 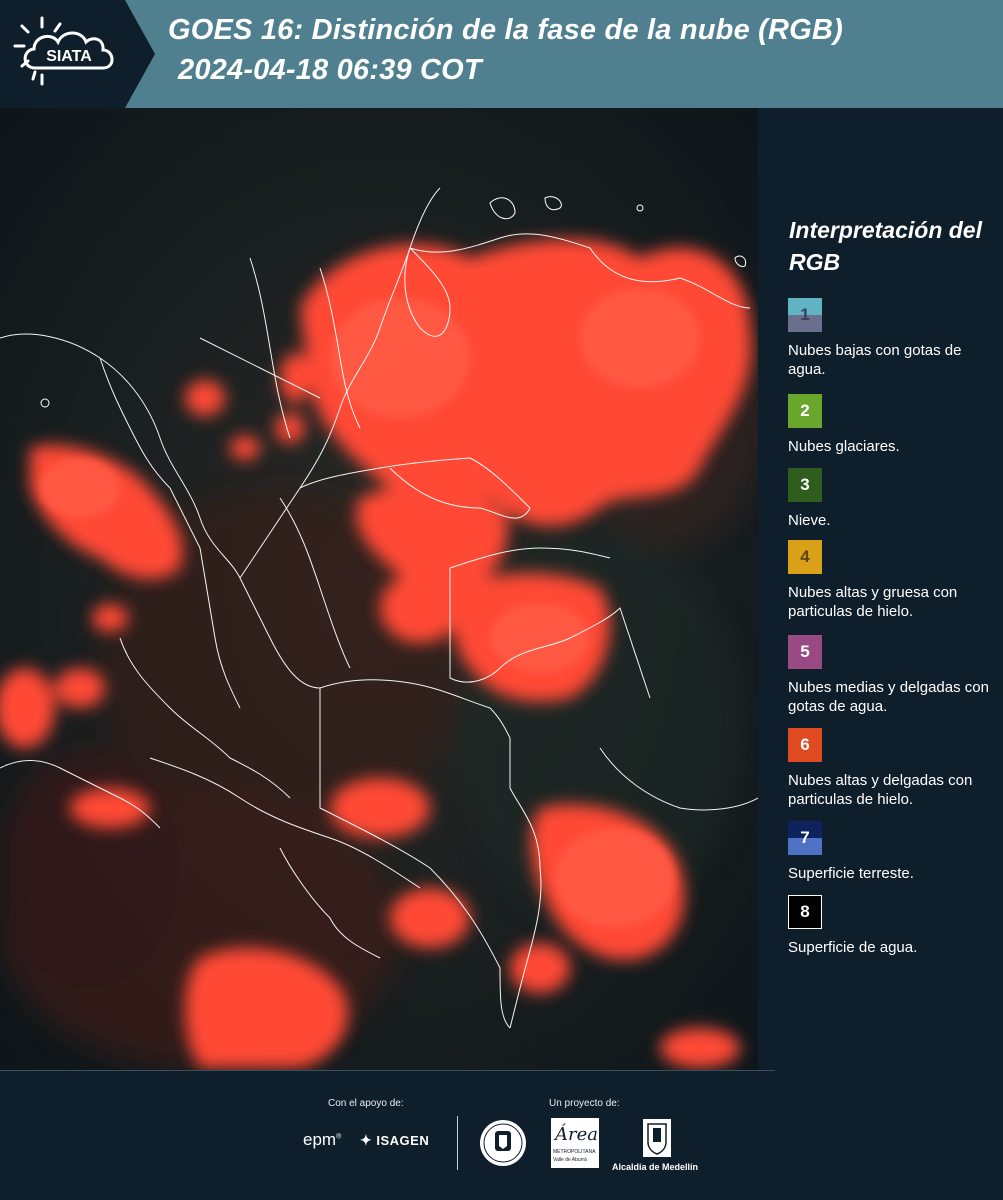 I want to click on legend-swatch-8: 8, so click(x=805, y=912).